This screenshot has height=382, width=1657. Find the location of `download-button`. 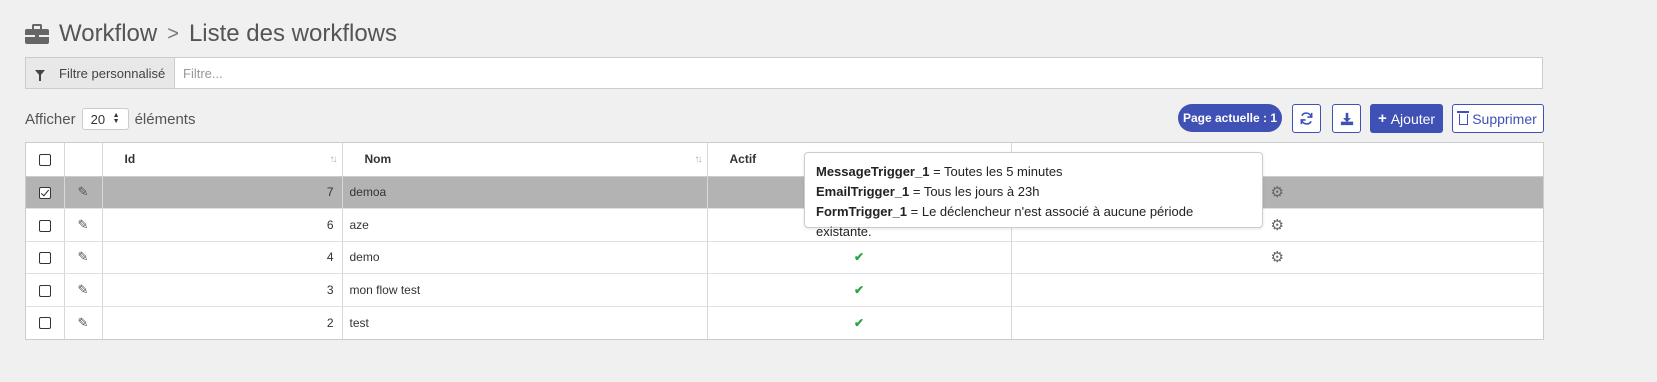

download-button is located at coordinates (1346, 118).